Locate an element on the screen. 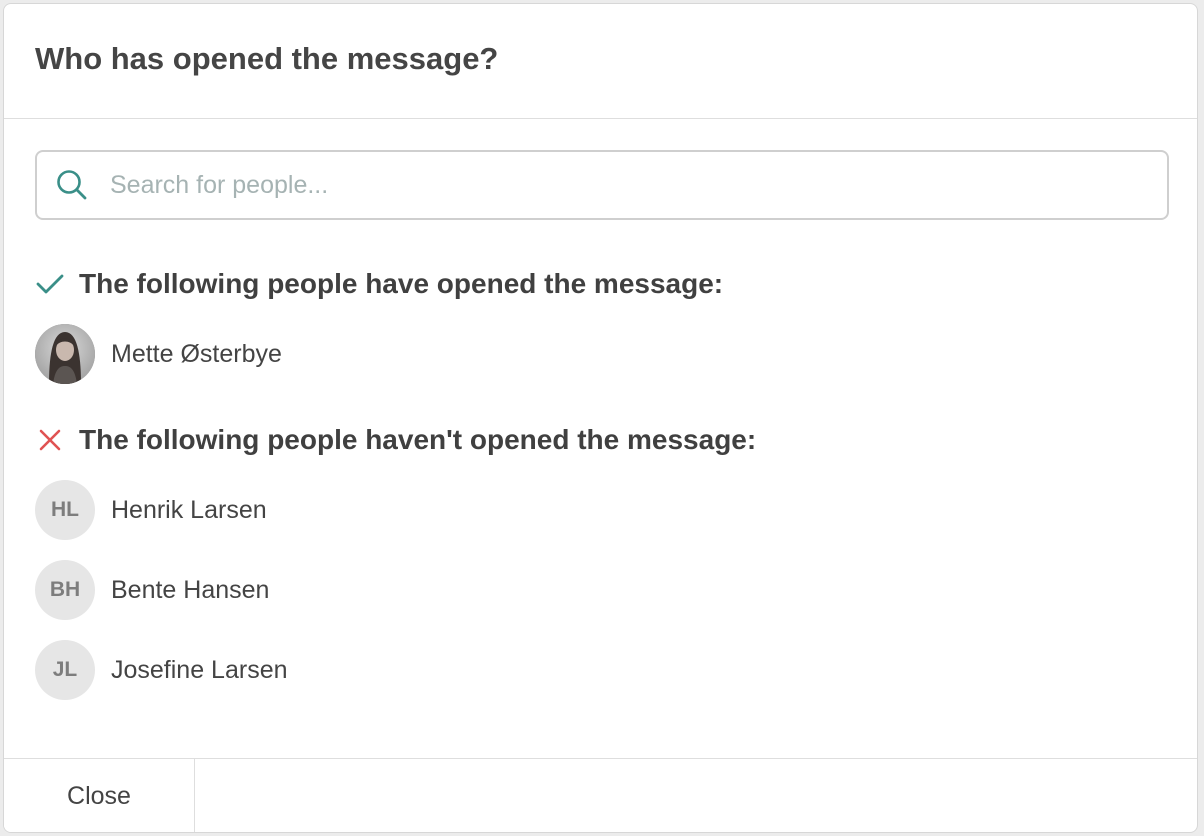 The width and height of the screenshot is (1204, 836). search-icon is located at coordinates (72, 185).